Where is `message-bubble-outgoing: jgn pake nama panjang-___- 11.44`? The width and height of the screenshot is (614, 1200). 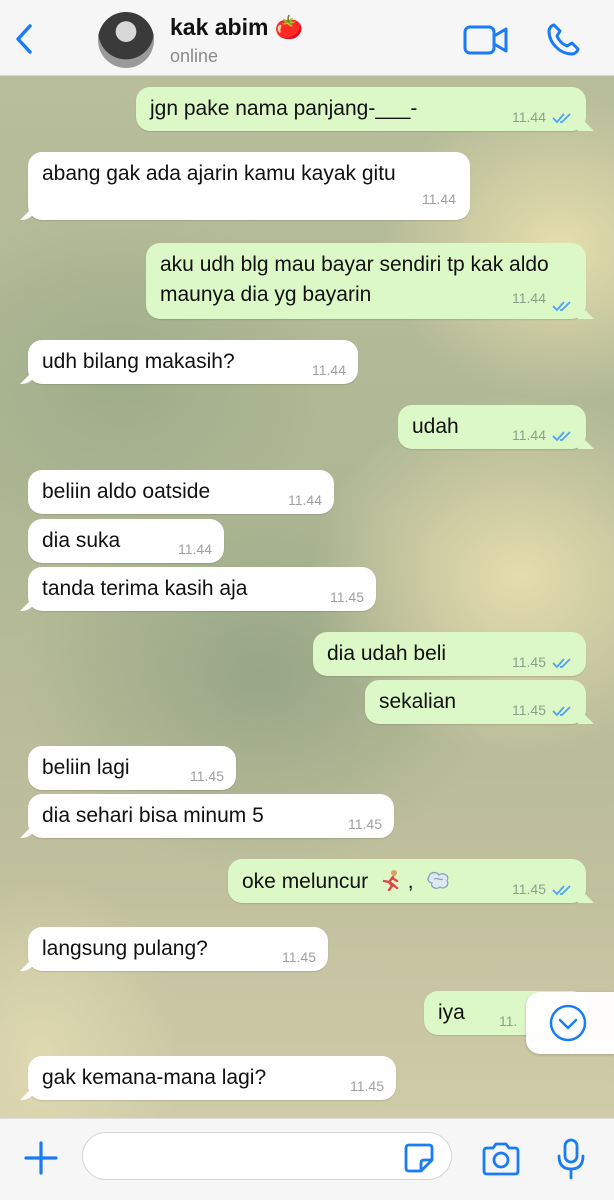
message-bubble-outgoing: jgn pake nama panjang-___- 11.44 is located at coordinates (361, 109).